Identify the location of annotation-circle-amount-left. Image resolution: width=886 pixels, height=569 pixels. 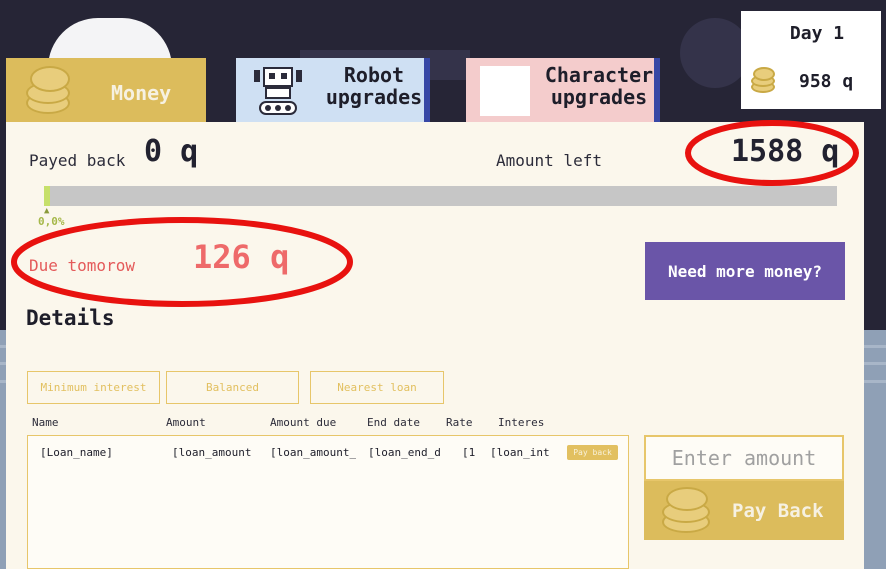
(772, 153).